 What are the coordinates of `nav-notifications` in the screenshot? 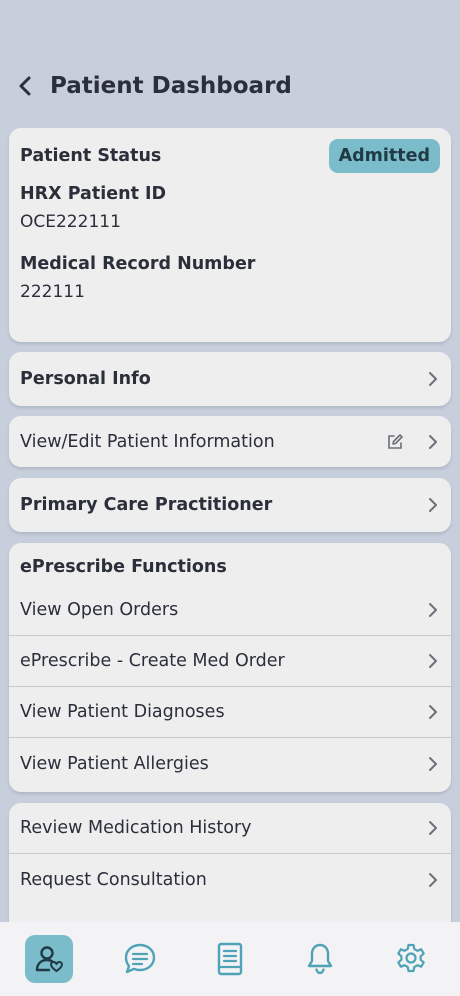 It's located at (320, 959).